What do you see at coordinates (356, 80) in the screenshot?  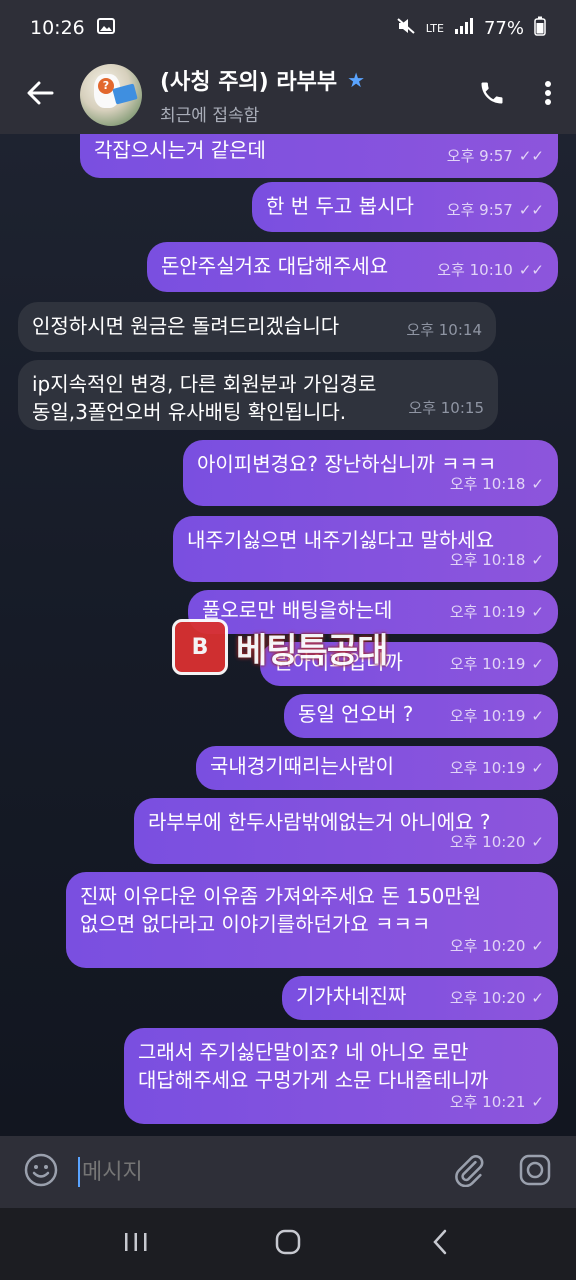 I see `star-icon: ★` at bounding box center [356, 80].